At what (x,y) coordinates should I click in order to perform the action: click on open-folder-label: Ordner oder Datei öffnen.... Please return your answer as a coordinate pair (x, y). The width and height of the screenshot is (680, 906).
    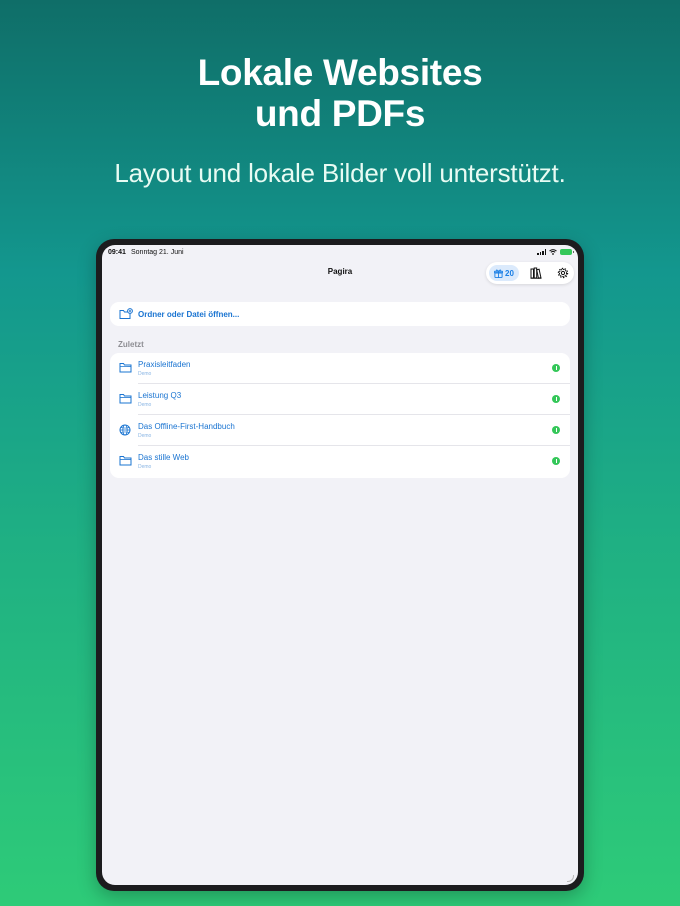
    Looking at the image, I should click on (189, 314).